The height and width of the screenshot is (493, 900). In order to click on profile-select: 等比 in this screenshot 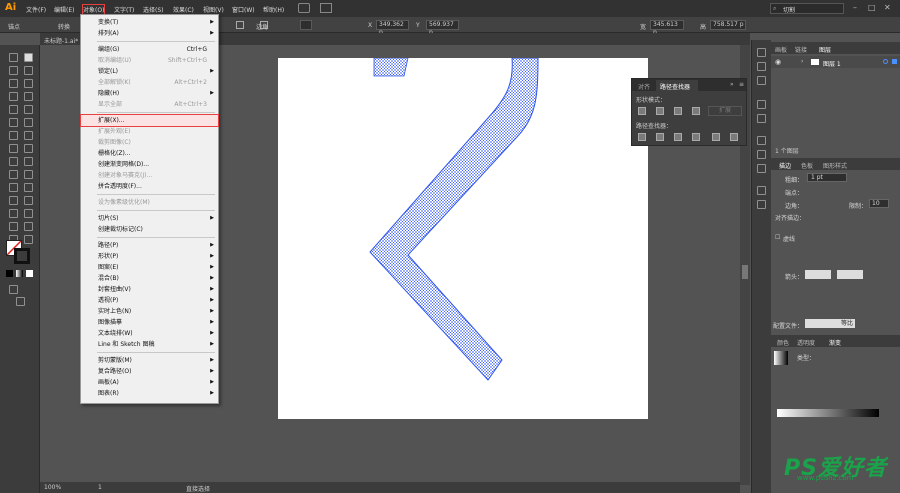, I will do `click(830, 323)`.